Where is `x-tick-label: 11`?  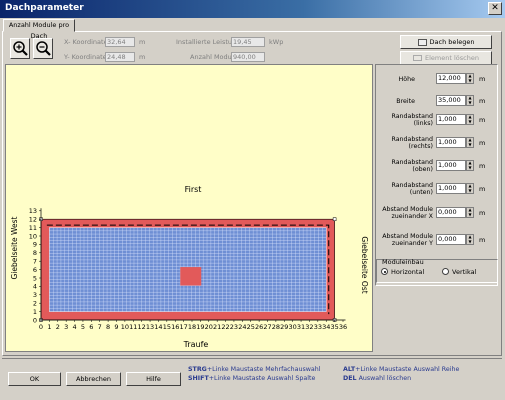
x-tick-label: 11 is located at coordinates (133, 327).